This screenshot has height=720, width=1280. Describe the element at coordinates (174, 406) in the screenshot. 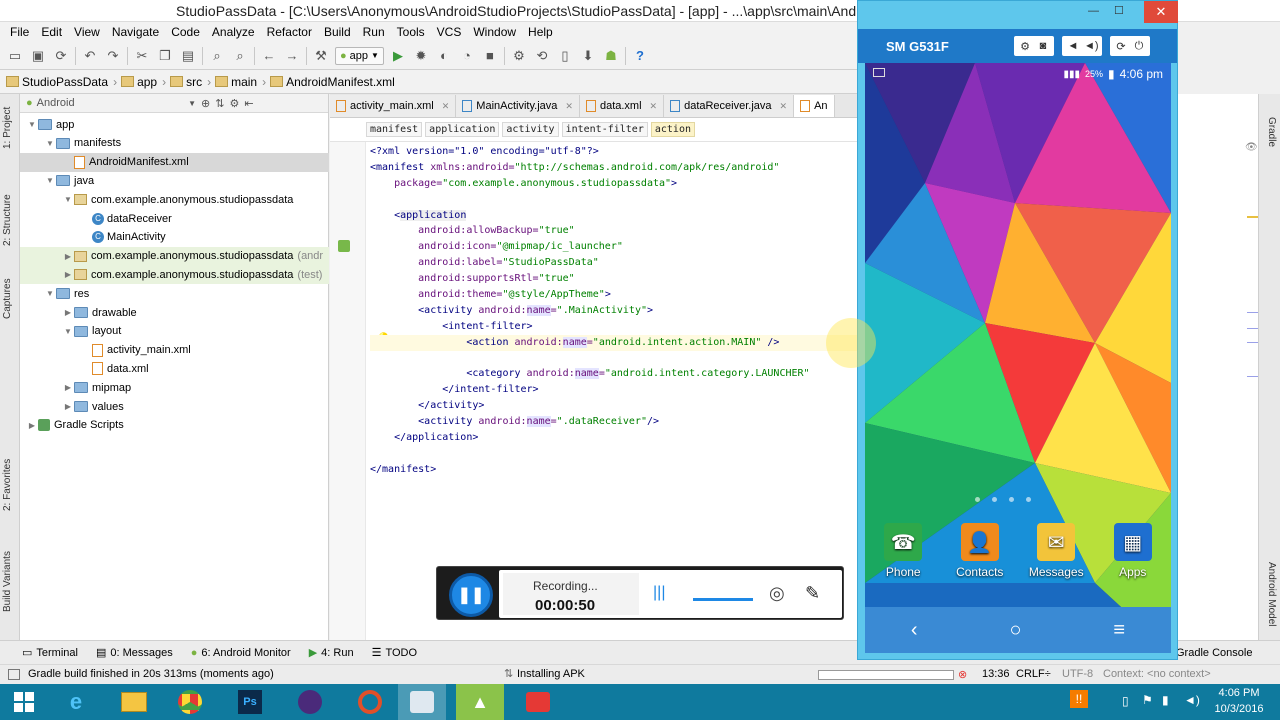

I see `tree-item: ▶ values` at that location.